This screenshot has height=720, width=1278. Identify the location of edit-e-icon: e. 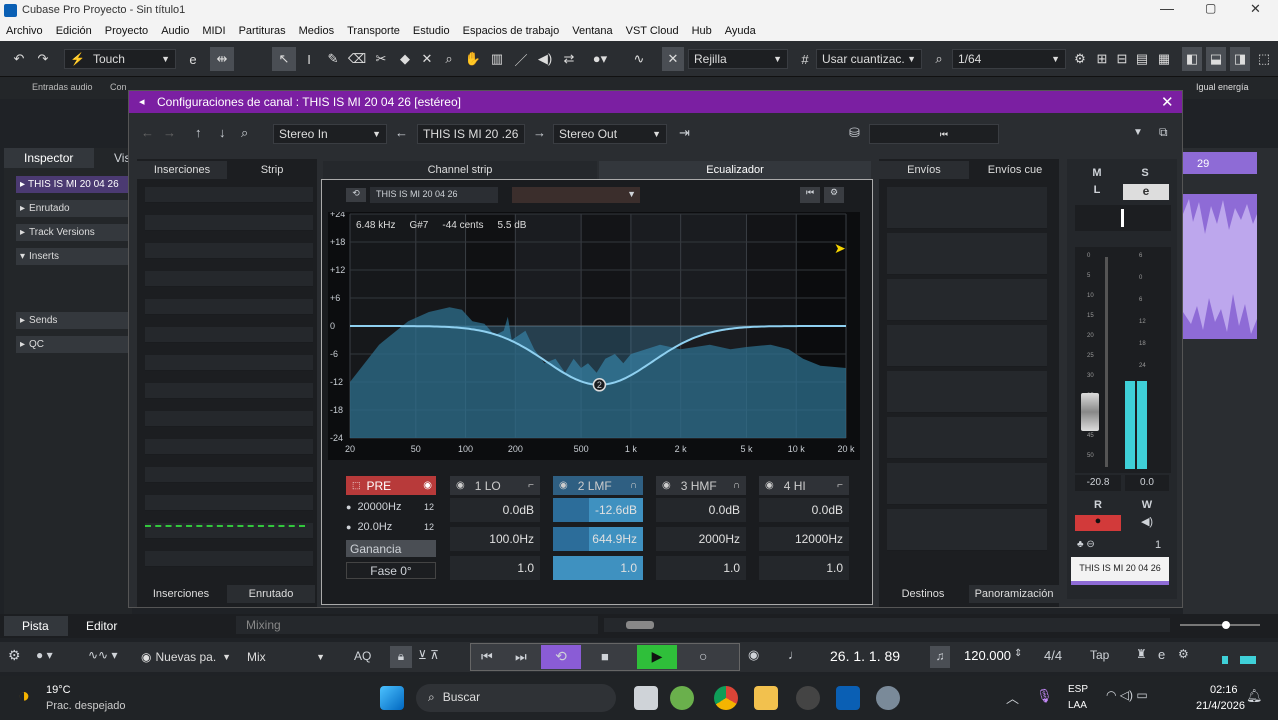
(193, 59).